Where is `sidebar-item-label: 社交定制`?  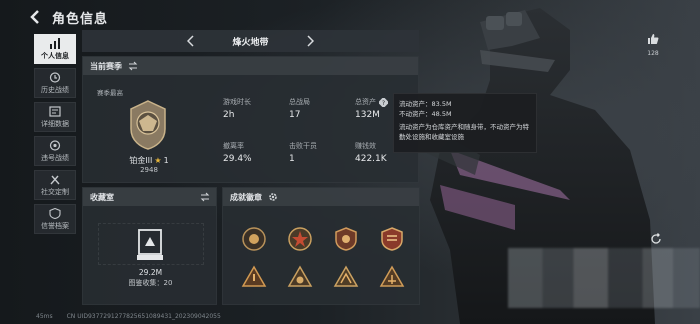
sidebar-item-label: 社交定制 is located at coordinates (55, 191).